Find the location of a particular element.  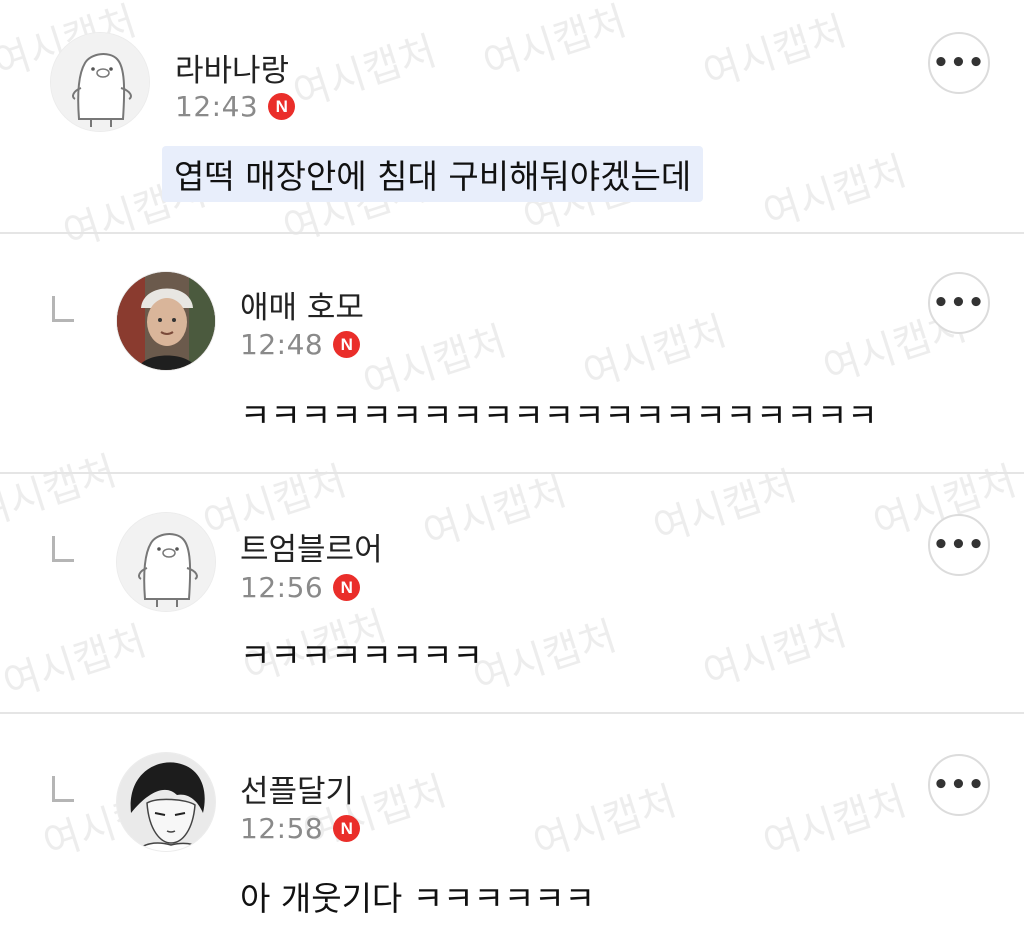

comment-time: 12:48 is located at coordinates (282, 344).